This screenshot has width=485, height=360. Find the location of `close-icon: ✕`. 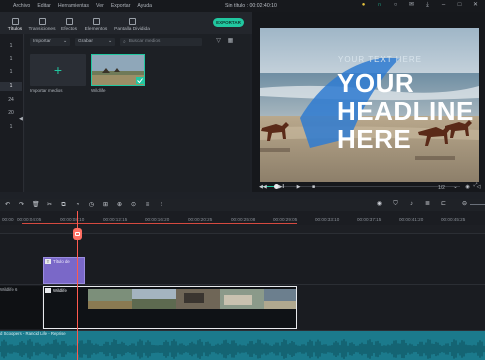

close-icon: ✕ is located at coordinates (475, 5).